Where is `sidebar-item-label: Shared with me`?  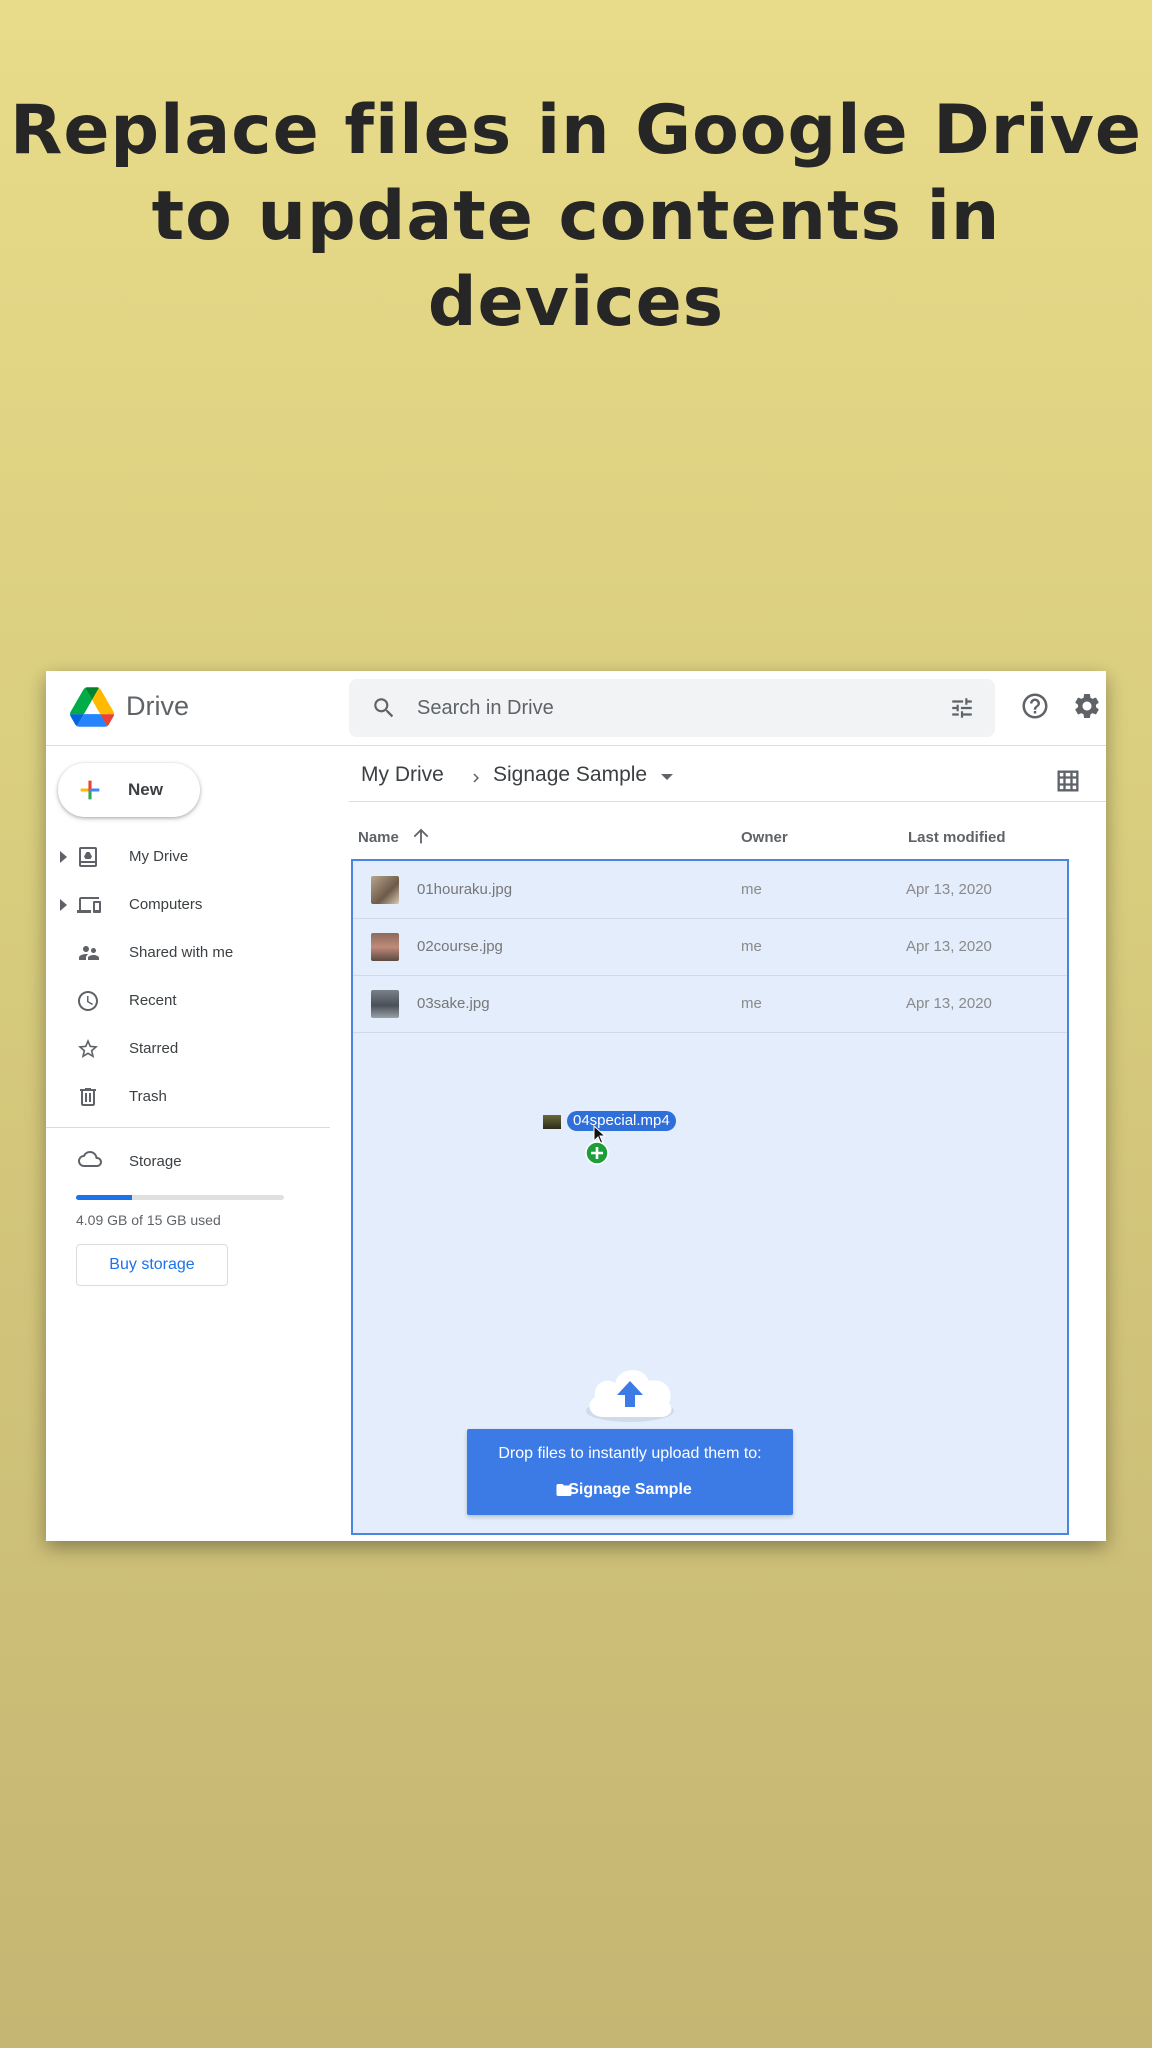 sidebar-item-label: Shared with me is located at coordinates (181, 952).